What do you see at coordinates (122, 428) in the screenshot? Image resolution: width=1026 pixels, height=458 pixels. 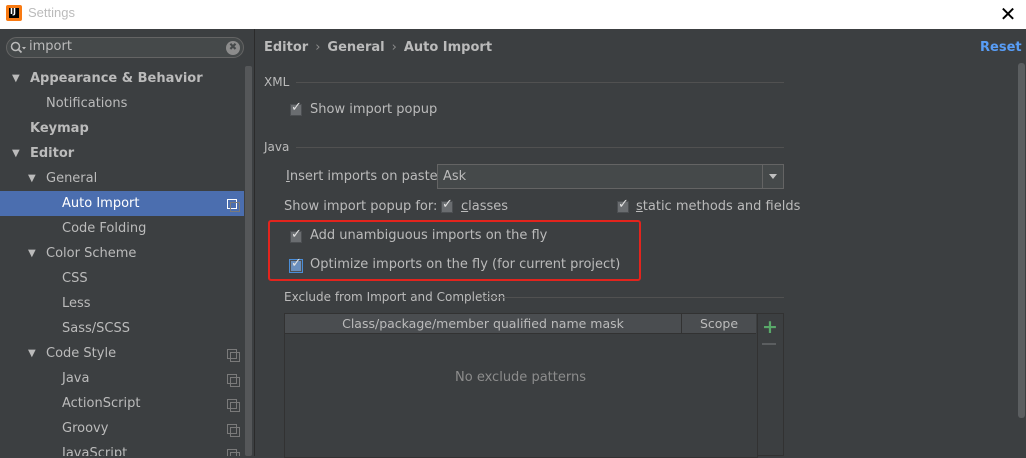 I see `tree-item-groovy: Groovy` at bounding box center [122, 428].